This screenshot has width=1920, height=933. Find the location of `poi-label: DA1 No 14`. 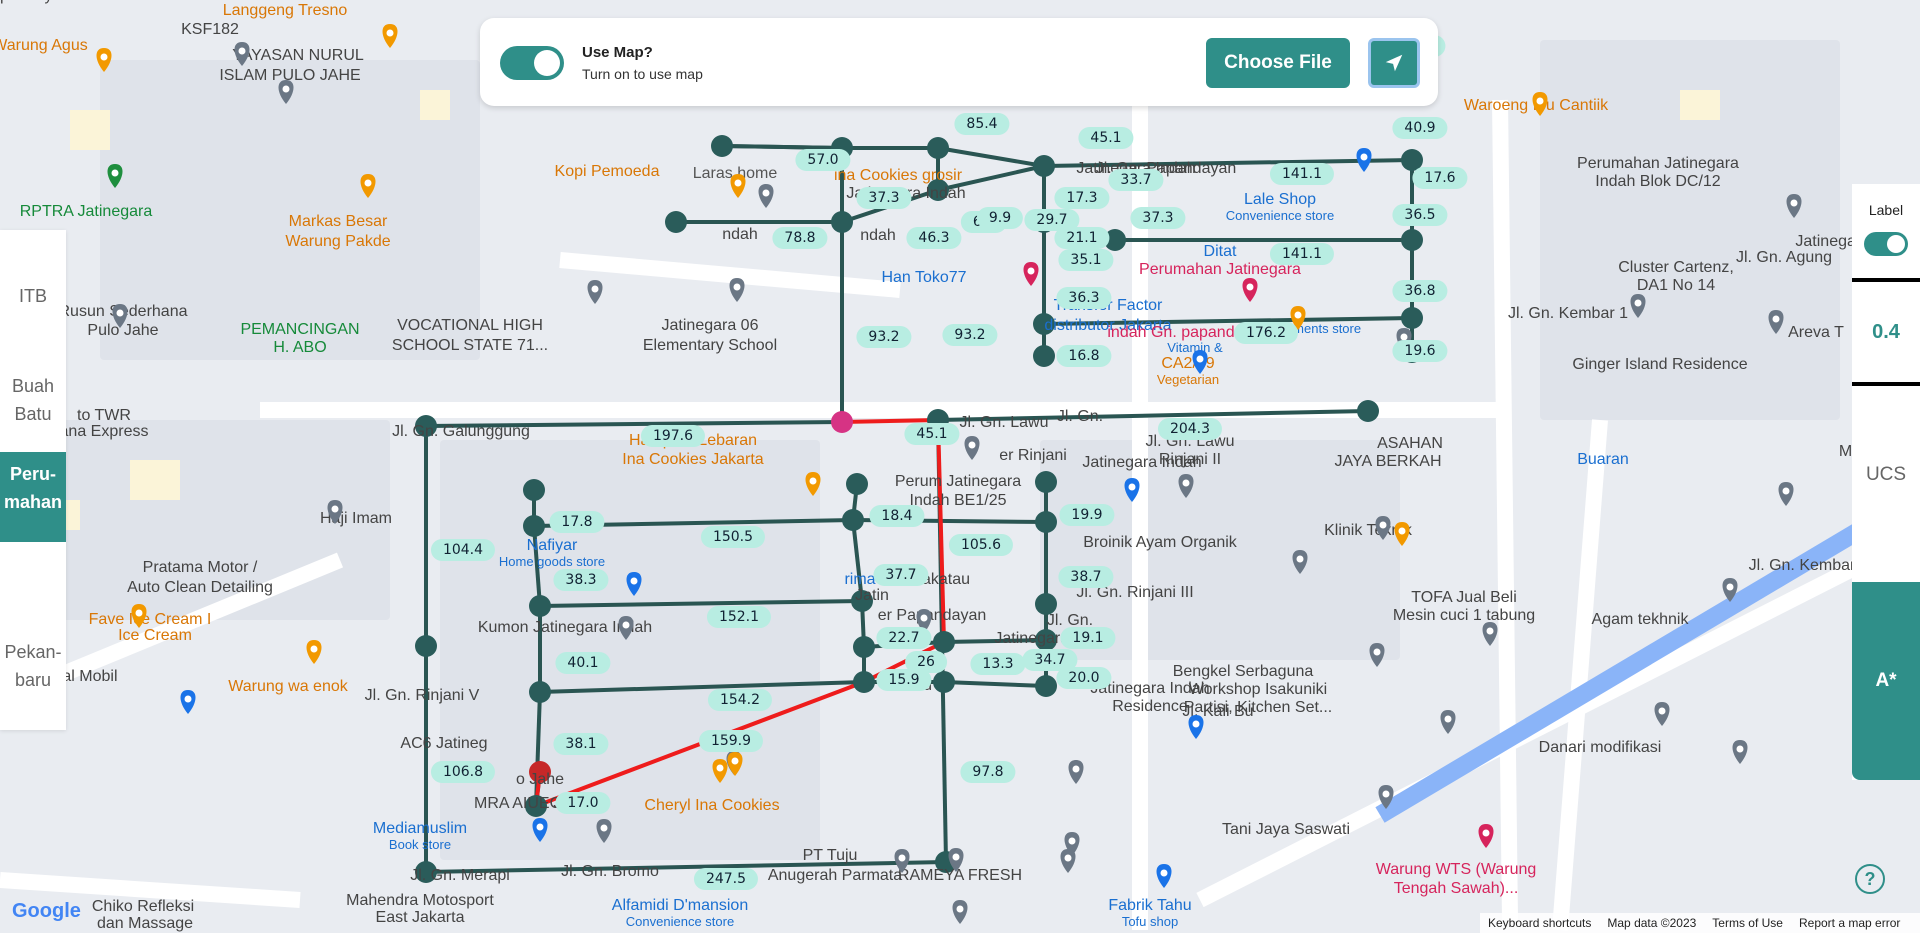

poi-label: DA1 No 14 is located at coordinates (1676, 285).